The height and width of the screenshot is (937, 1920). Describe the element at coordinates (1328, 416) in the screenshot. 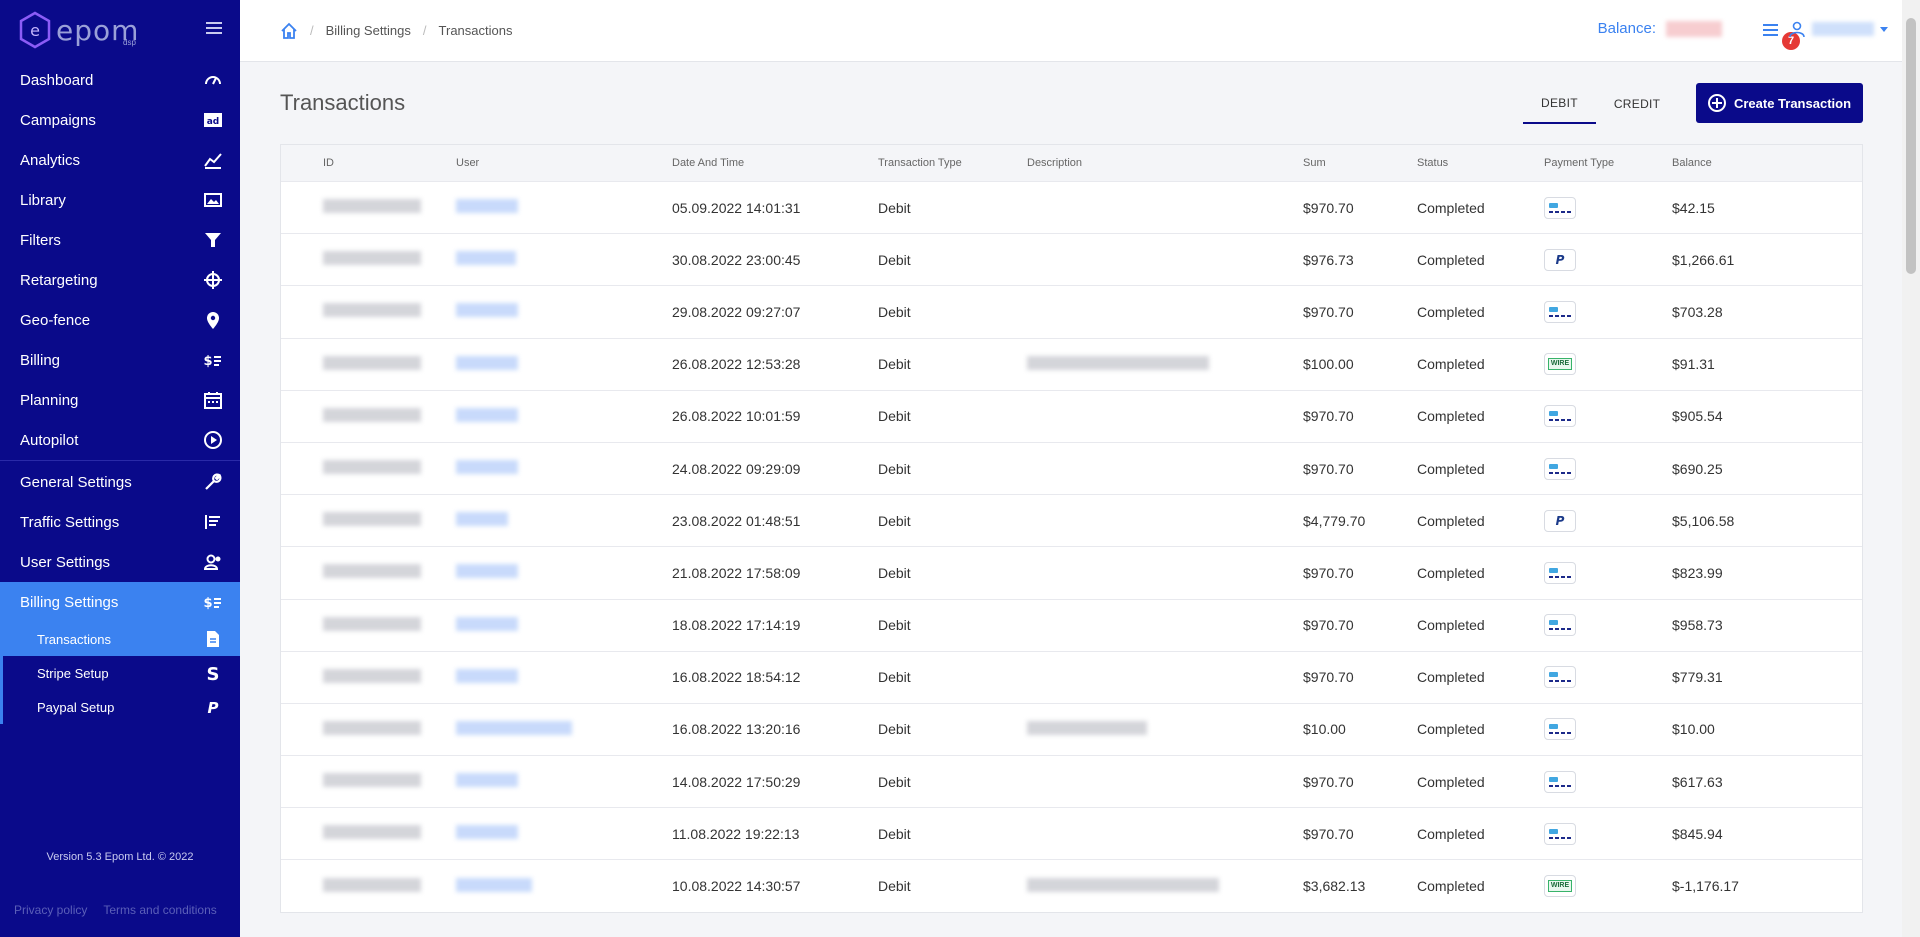

I see `cell-sum: $970.70` at that location.